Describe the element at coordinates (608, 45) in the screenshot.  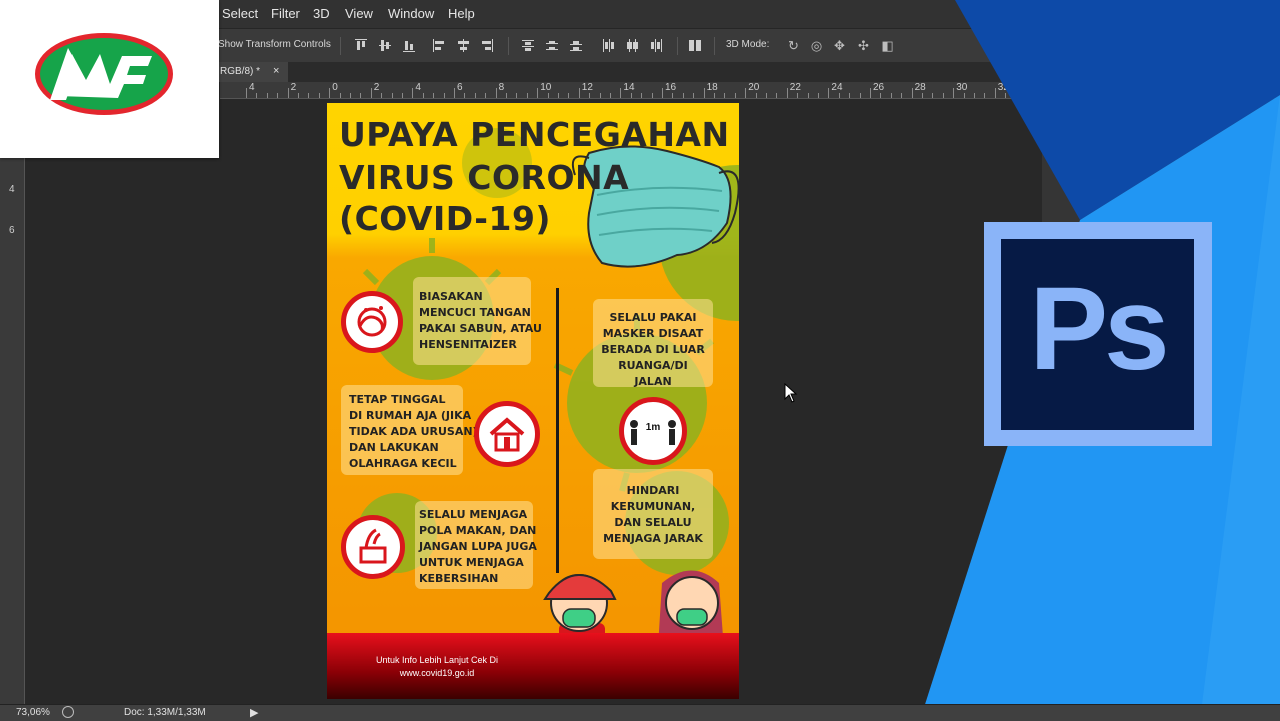
I see `distribute-left-icon` at that location.